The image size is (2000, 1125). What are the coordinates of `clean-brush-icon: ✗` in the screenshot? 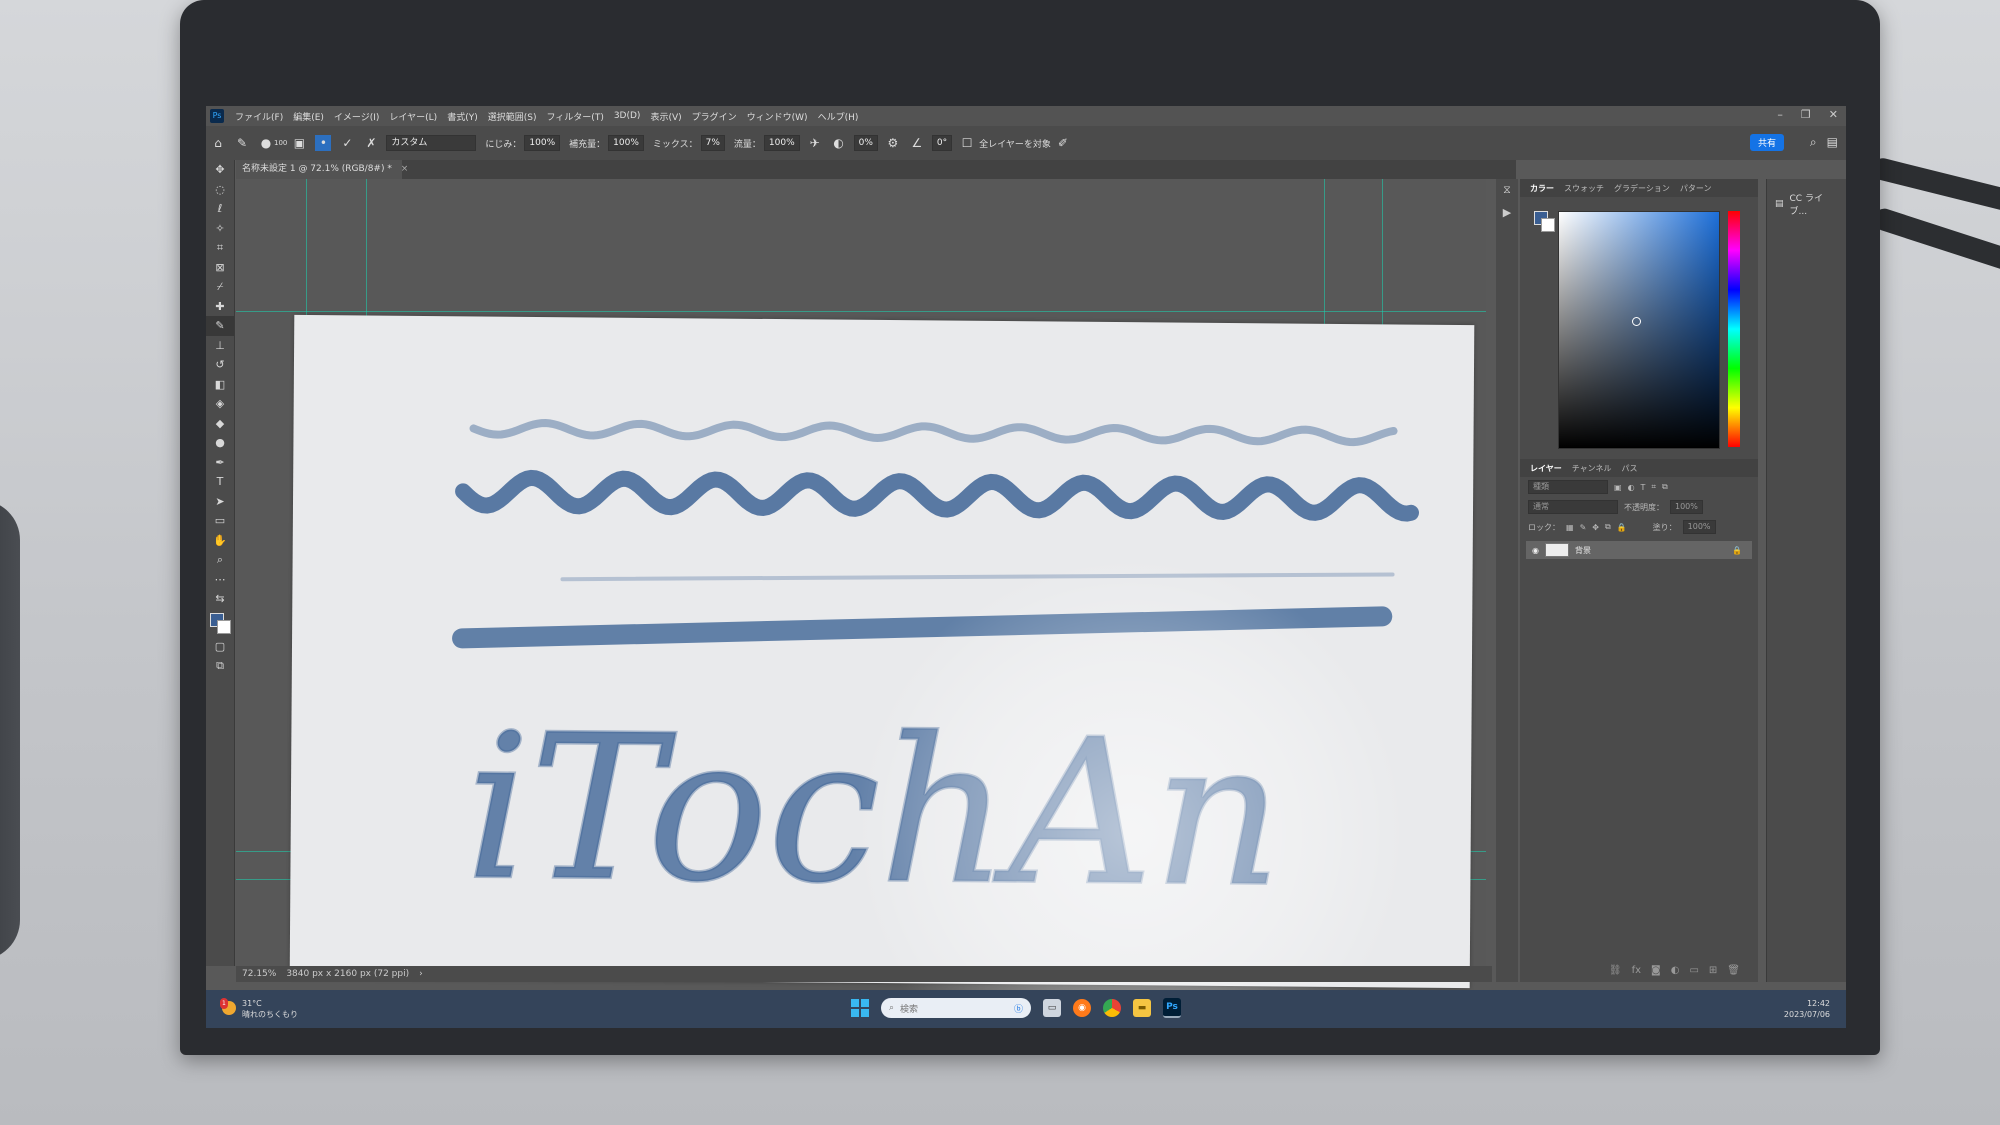 It's located at (371, 143).